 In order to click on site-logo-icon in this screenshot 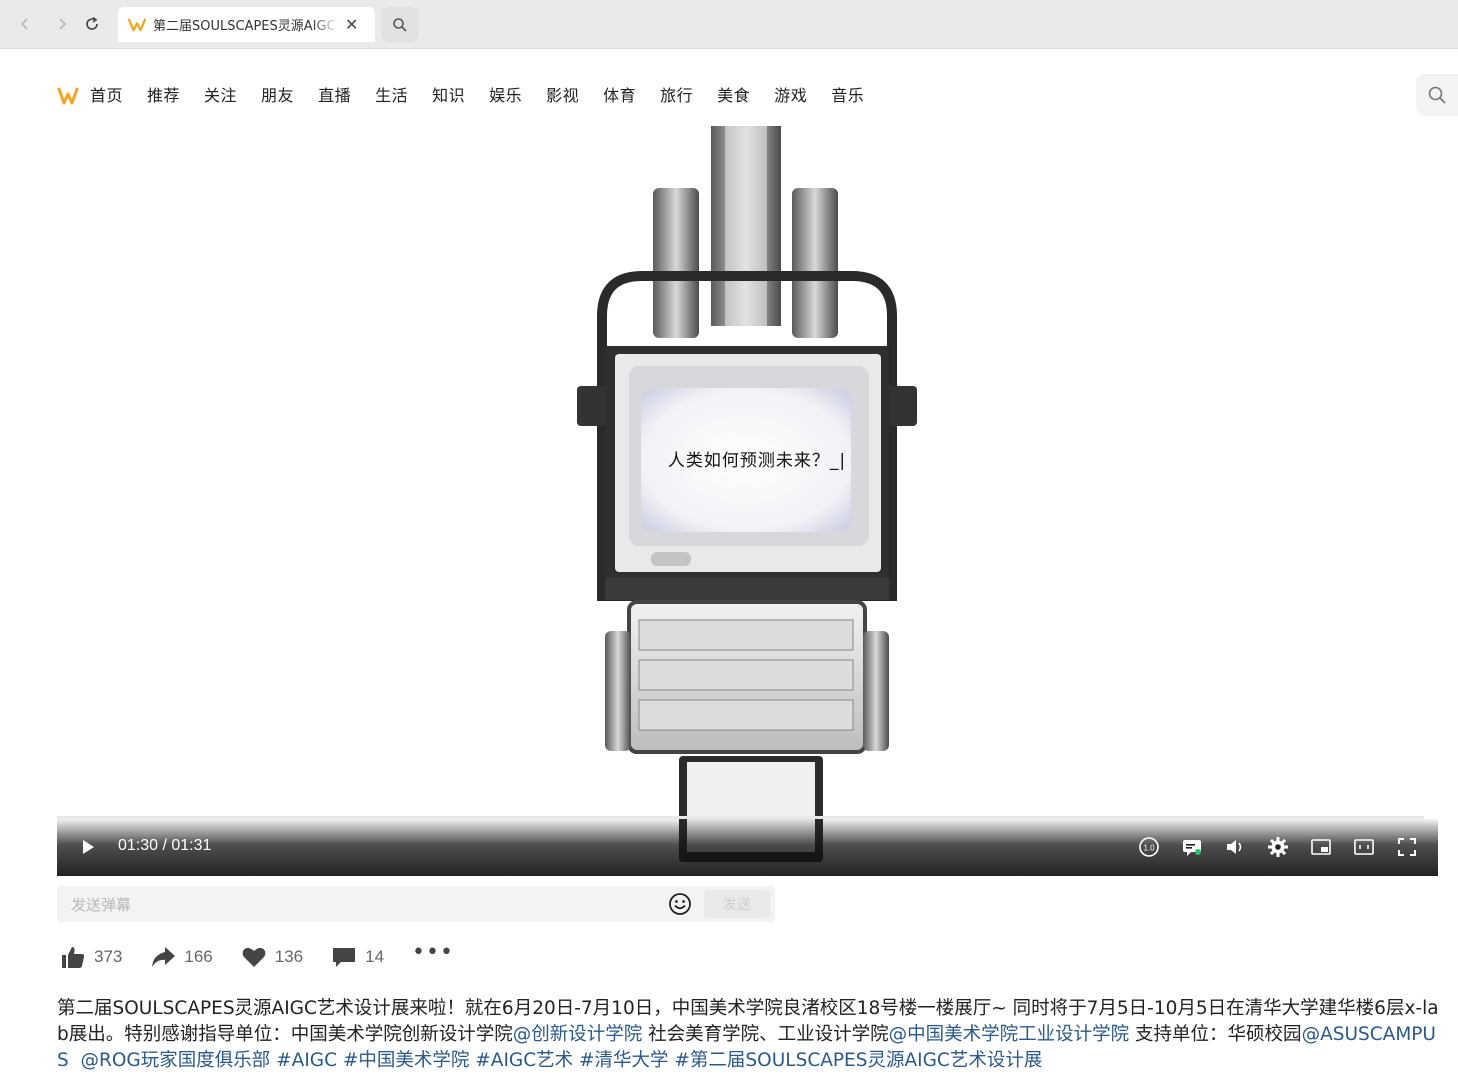, I will do `click(68, 96)`.